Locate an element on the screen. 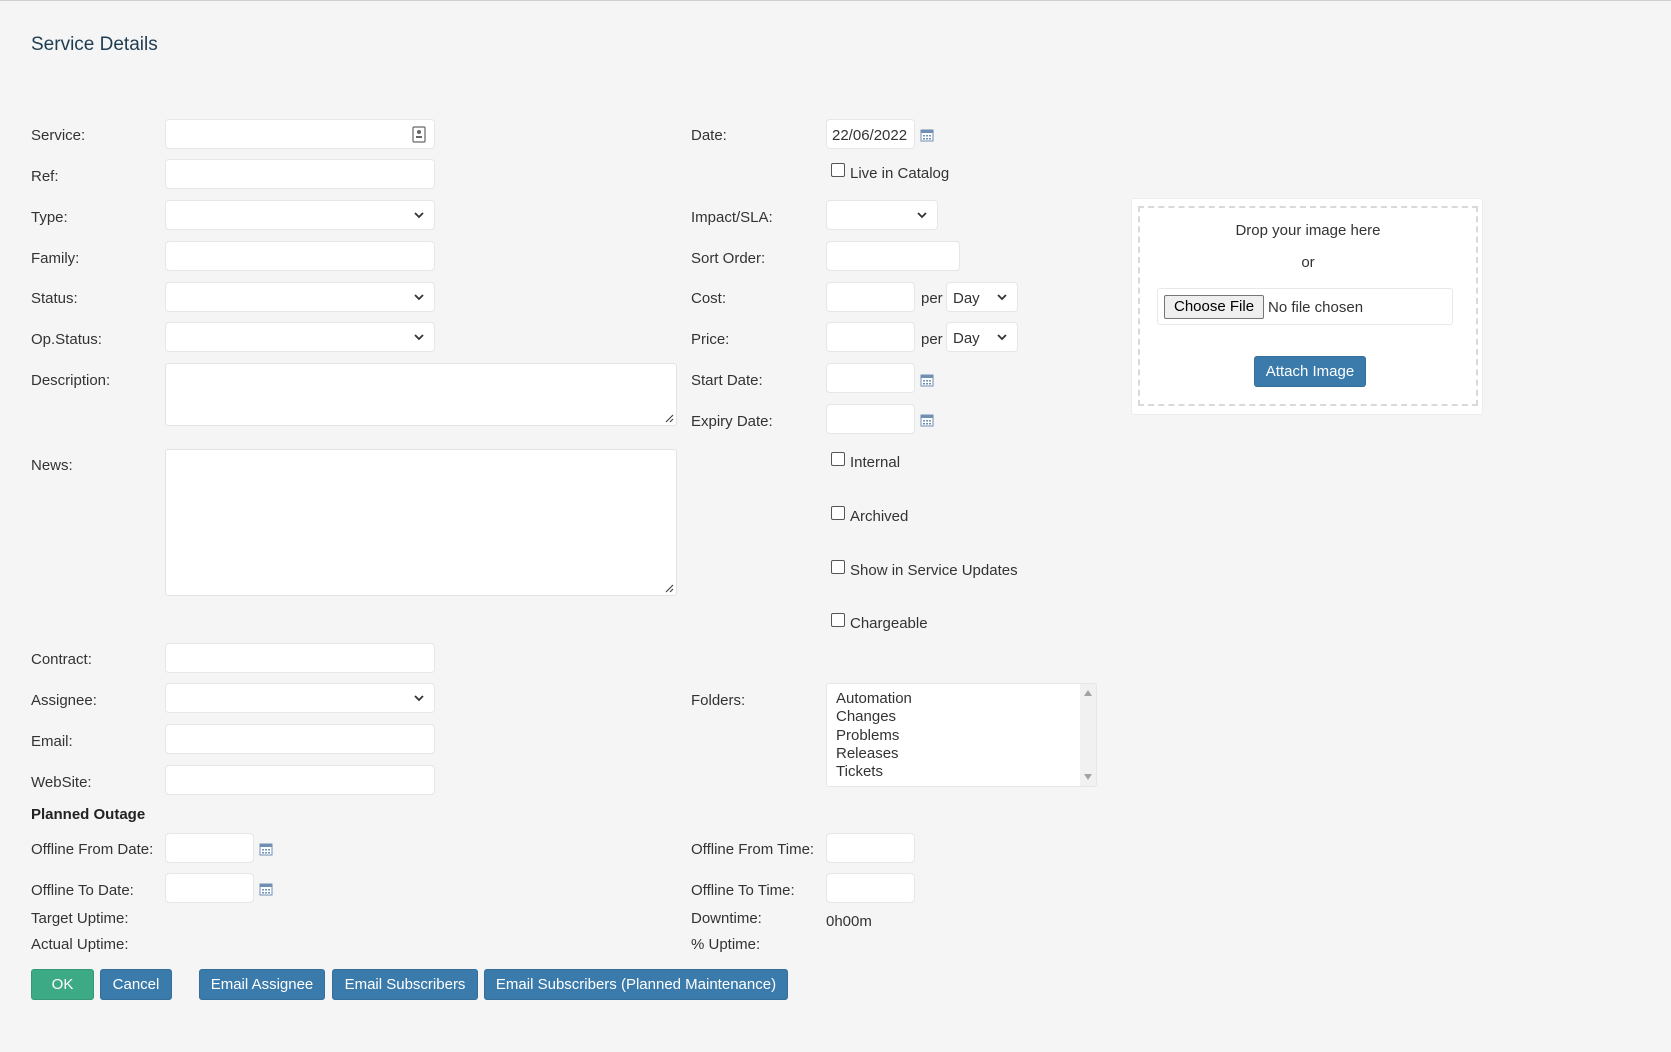  date-value: 22/06/2022 is located at coordinates (870, 135).